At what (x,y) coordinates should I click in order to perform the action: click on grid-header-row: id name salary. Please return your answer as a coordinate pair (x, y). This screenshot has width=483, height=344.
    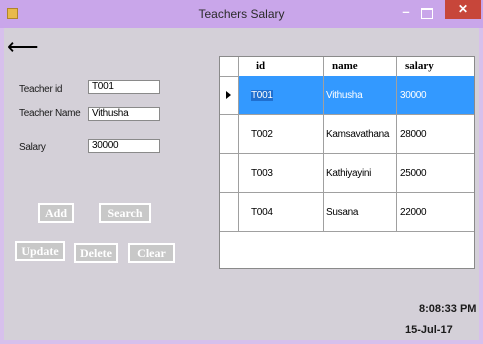
    Looking at the image, I should click on (347, 67).